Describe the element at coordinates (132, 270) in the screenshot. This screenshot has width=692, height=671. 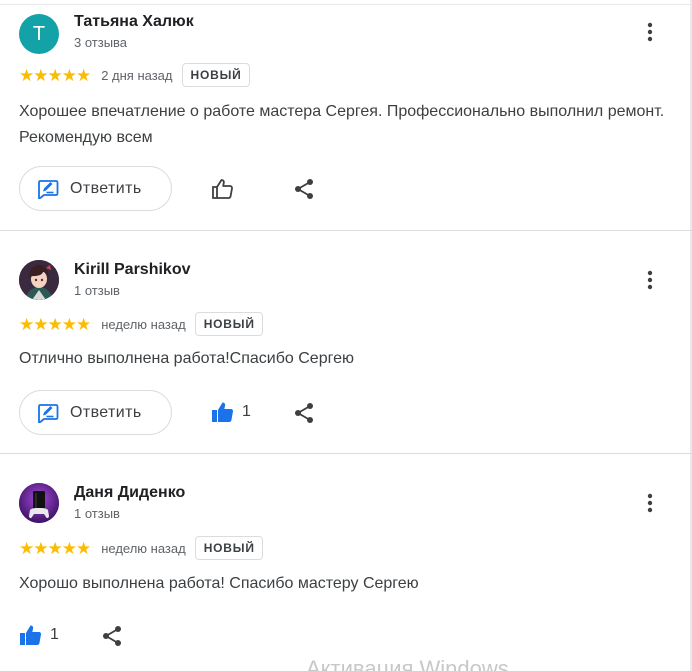
I see `reviewer-name: Kirill Parshikov` at that location.